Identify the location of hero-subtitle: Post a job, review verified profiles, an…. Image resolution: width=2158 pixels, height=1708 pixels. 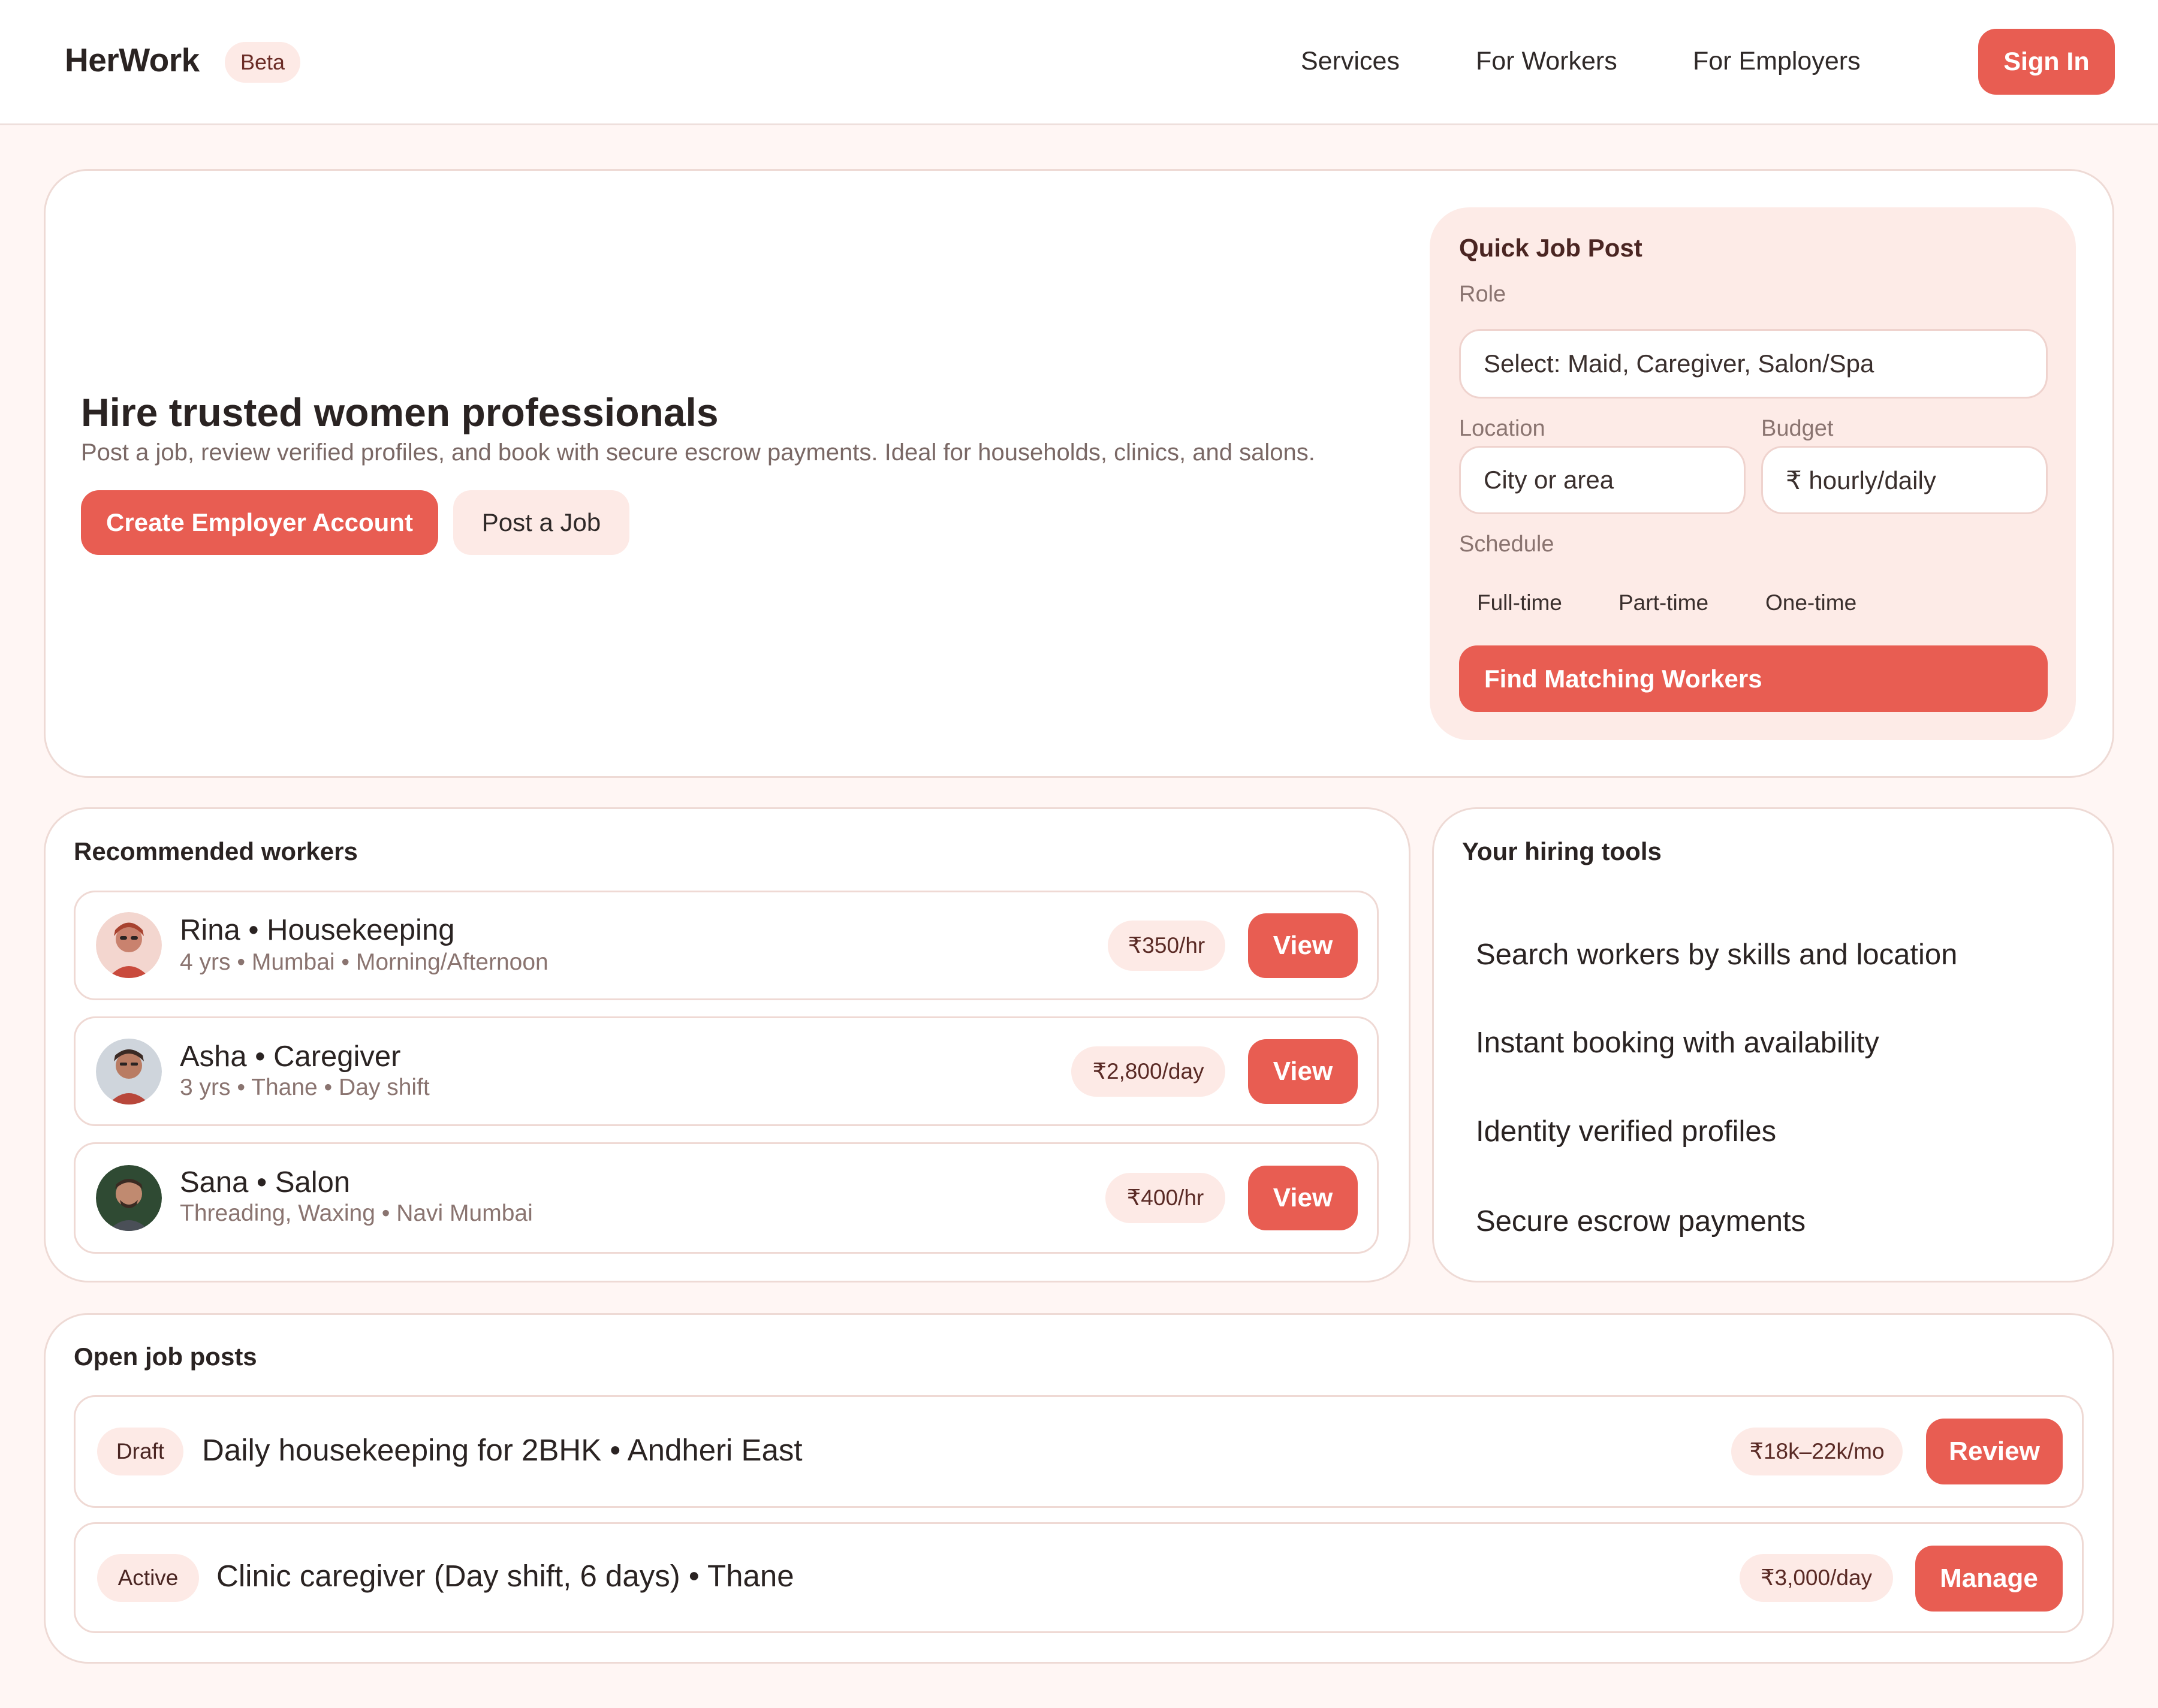
(698, 453).